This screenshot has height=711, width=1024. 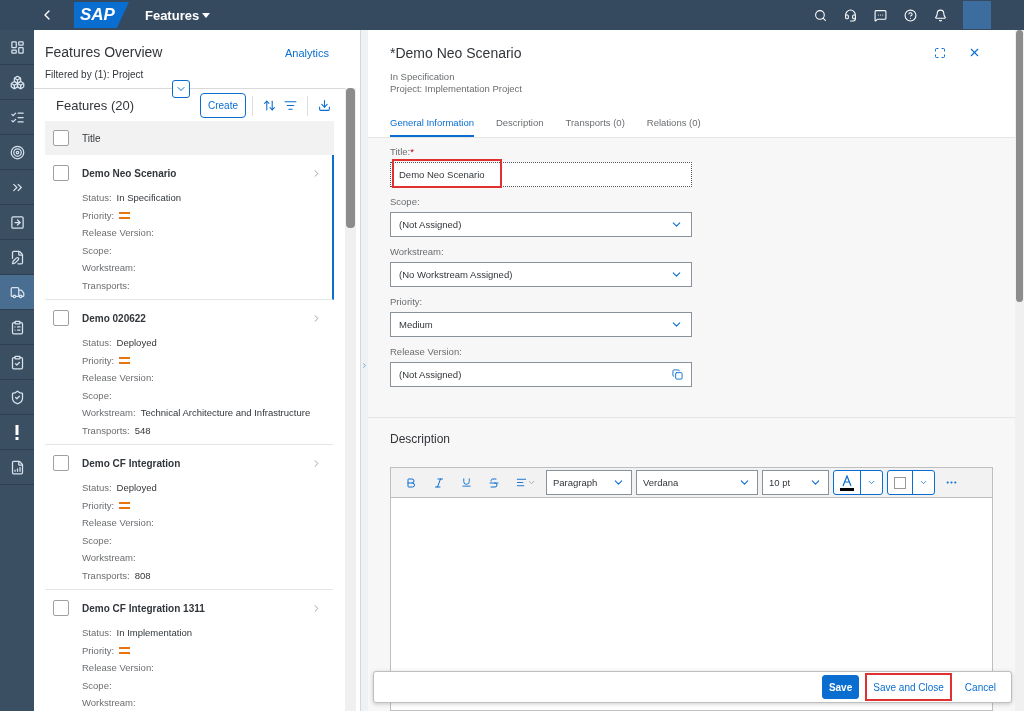 What do you see at coordinates (17, 82) in the screenshot?
I see `boxes-icon` at bounding box center [17, 82].